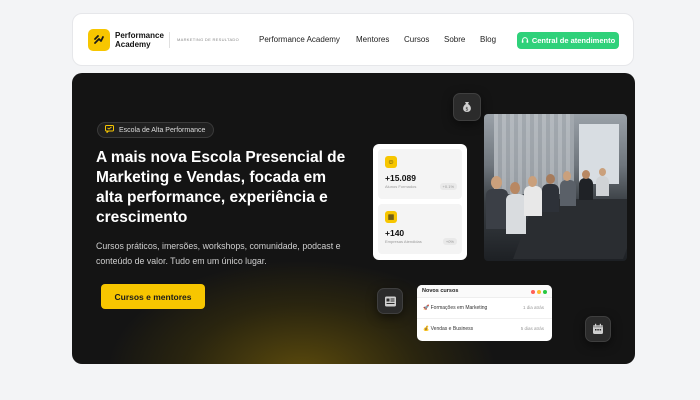 This screenshot has height=400, width=700. I want to click on stat-chip: +0.1%, so click(448, 186).